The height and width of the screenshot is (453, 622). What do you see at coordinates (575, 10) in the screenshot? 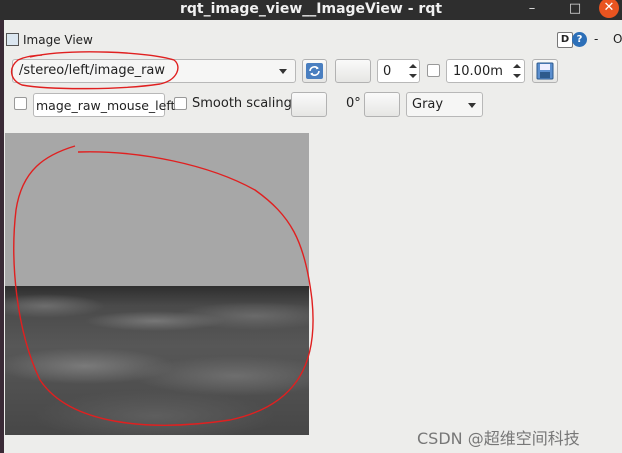
I see `maximize-window-button: □` at bounding box center [575, 10].